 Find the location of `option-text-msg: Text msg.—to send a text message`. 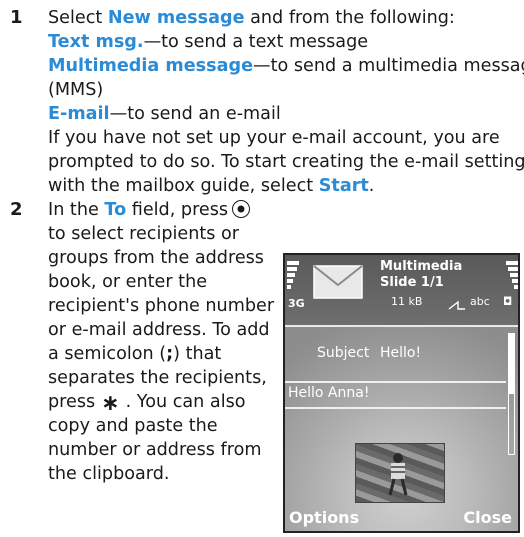

option-text-msg: Text msg.—to send a text message is located at coordinates (208, 42).